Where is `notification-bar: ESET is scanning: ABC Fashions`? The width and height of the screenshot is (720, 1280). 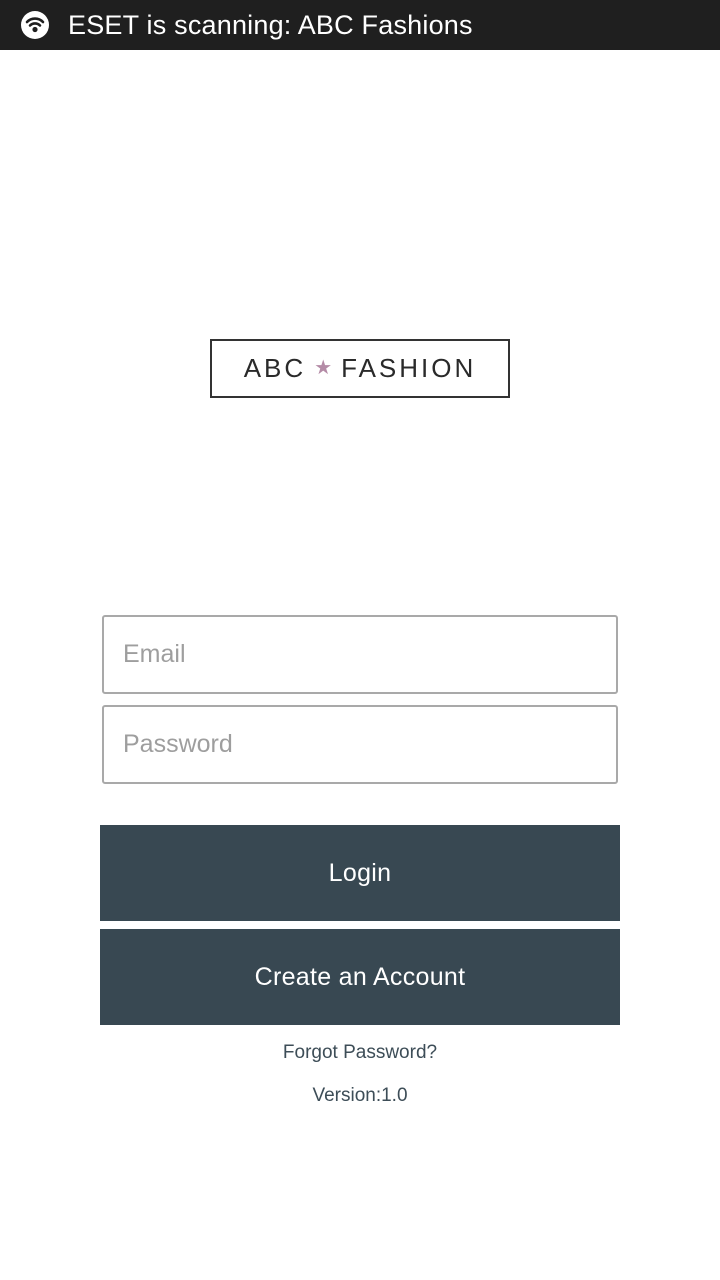
notification-bar: ESET is scanning: ABC Fashions is located at coordinates (360, 25).